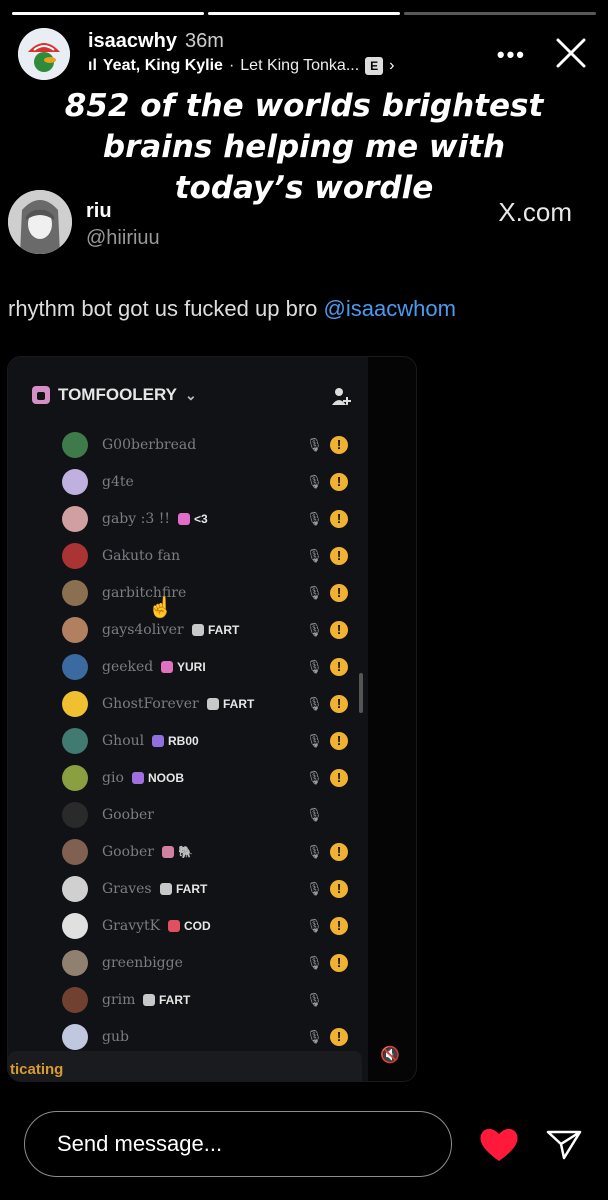 The image size is (608, 1200). What do you see at coordinates (149, 445) in the screenshot?
I see `member-name: G00berbread` at bounding box center [149, 445].